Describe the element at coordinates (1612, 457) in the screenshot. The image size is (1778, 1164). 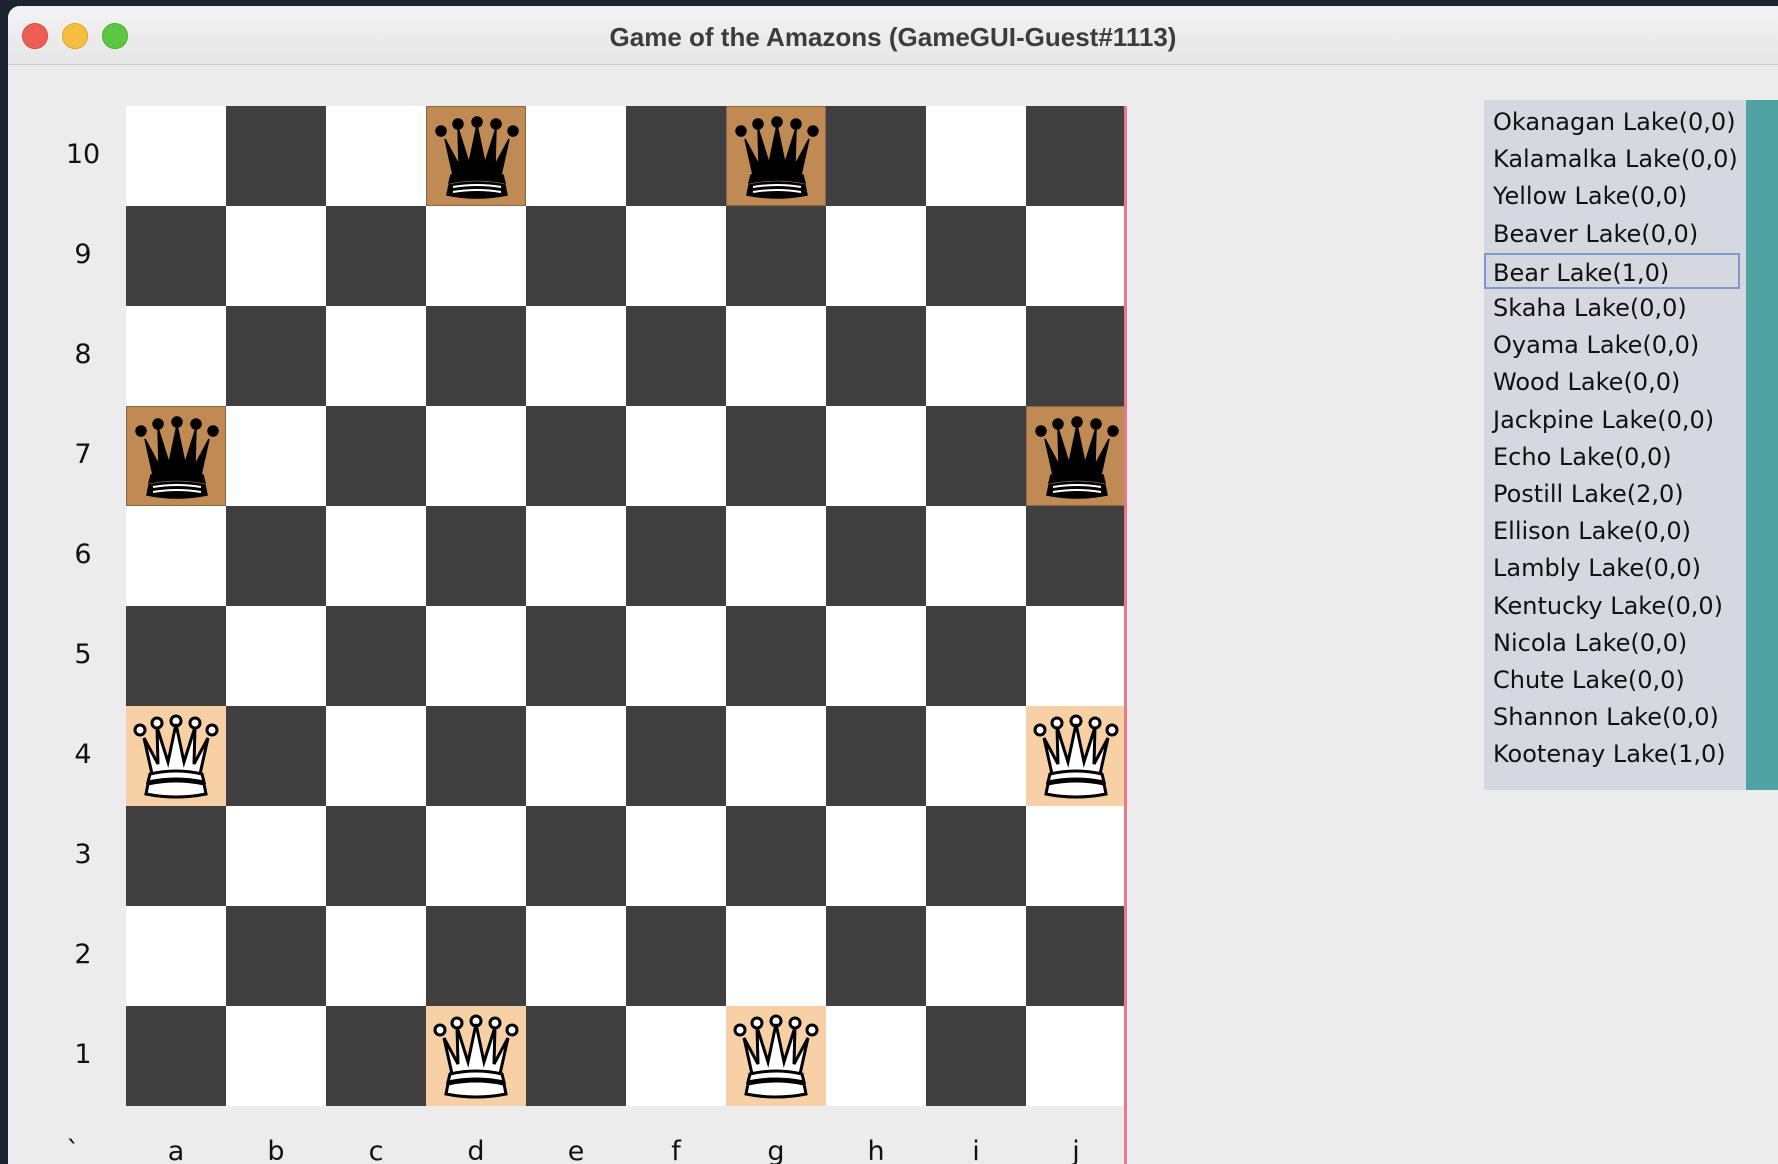
I see `player-list-item: Echo Lake(0,0)` at that location.